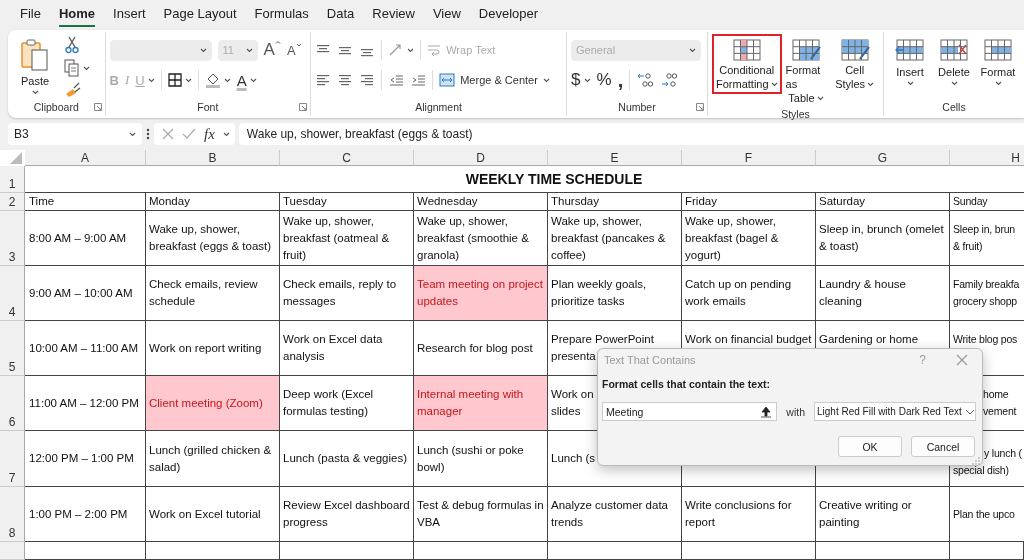 This screenshot has width=1024, height=560. I want to click on table-cell: 10:00 AM – 11:00 AM, so click(85, 348).